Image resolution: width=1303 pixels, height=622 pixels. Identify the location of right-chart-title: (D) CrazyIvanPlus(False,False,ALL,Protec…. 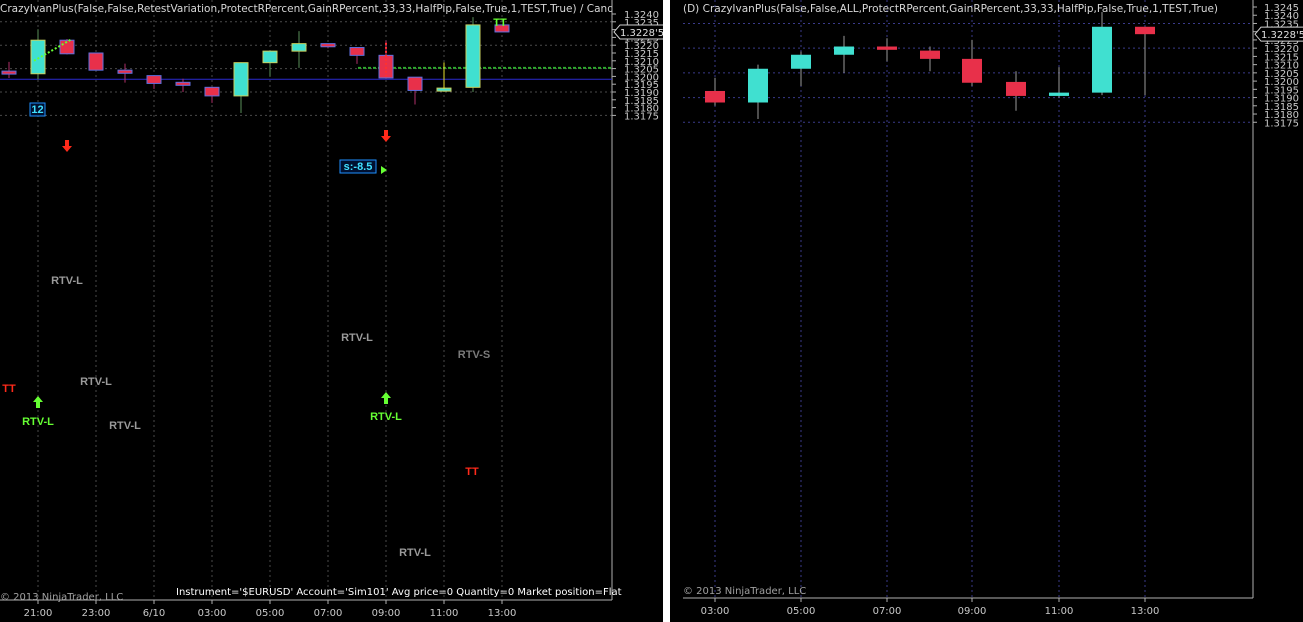
(951, 9).